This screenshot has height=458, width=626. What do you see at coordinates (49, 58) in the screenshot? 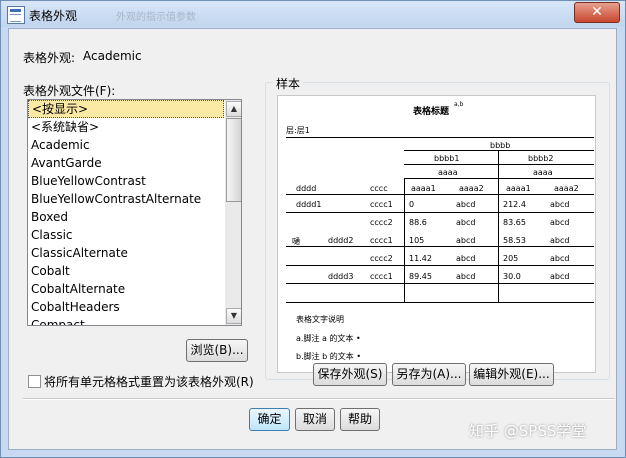
I see `look-label: 表格外观:` at bounding box center [49, 58].